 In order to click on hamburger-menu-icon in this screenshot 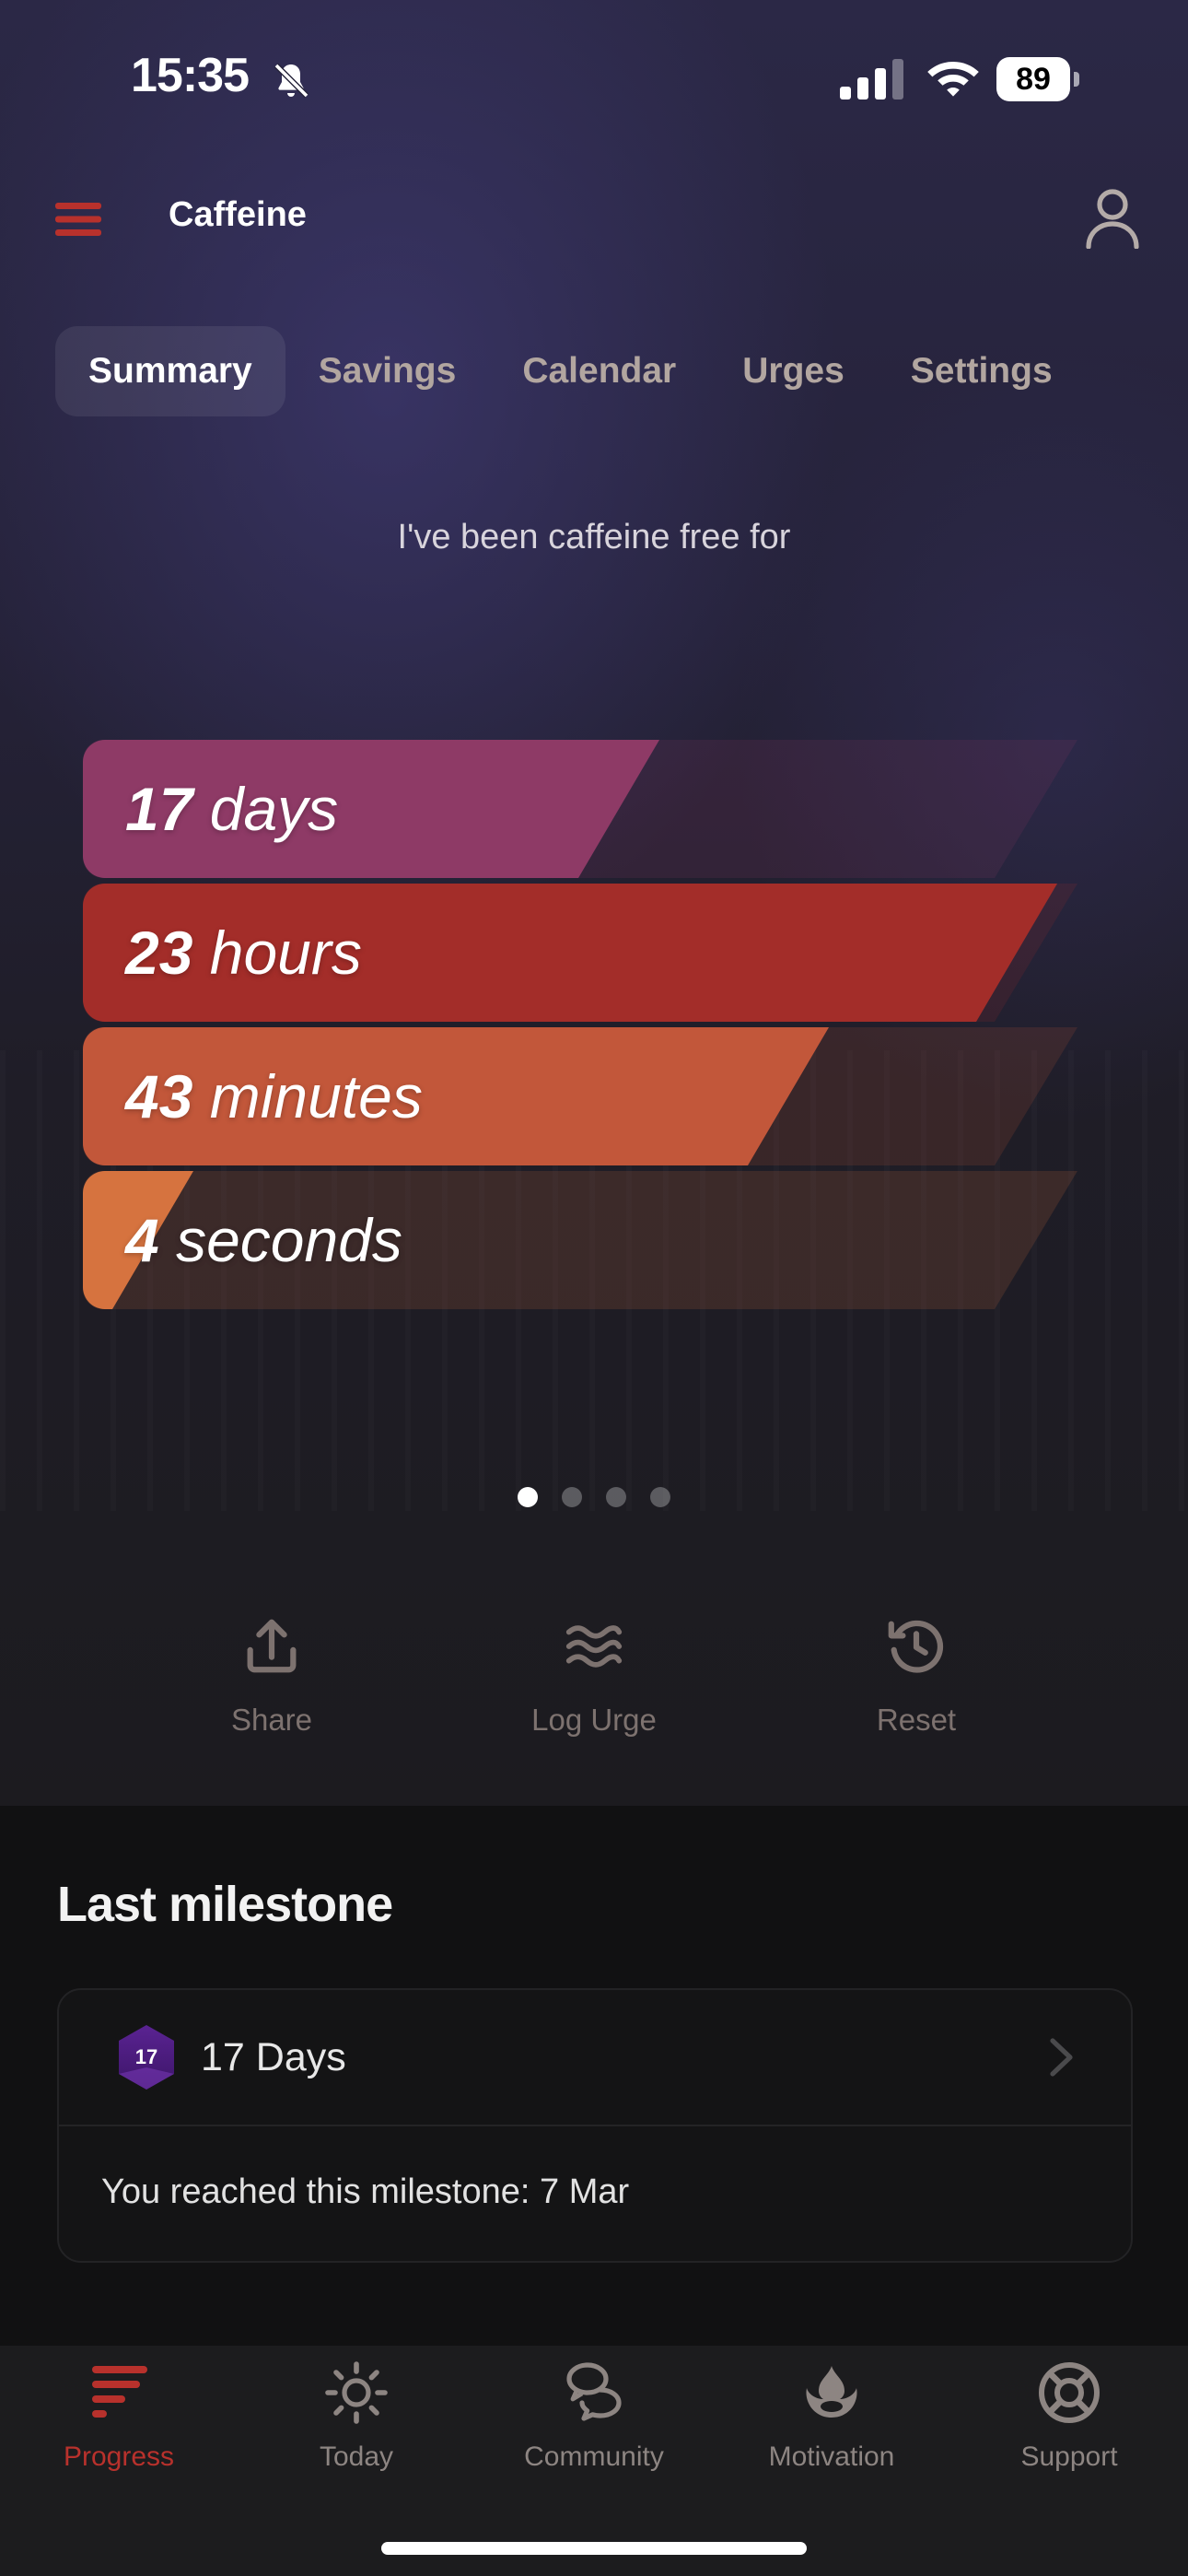, I will do `click(78, 219)`.